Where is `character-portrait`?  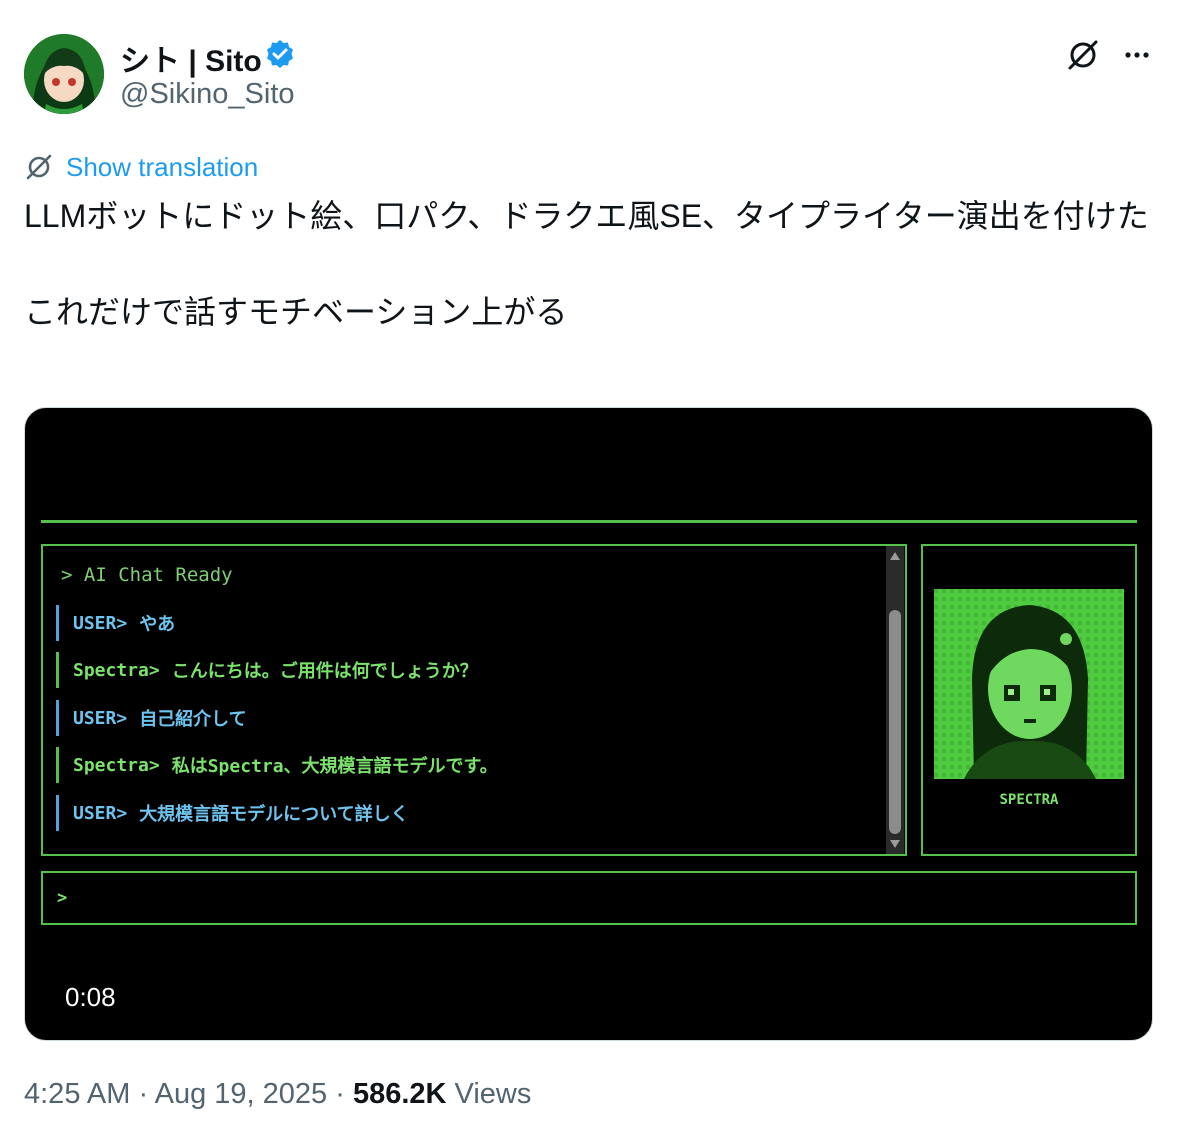
character-portrait is located at coordinates (1029, 684).